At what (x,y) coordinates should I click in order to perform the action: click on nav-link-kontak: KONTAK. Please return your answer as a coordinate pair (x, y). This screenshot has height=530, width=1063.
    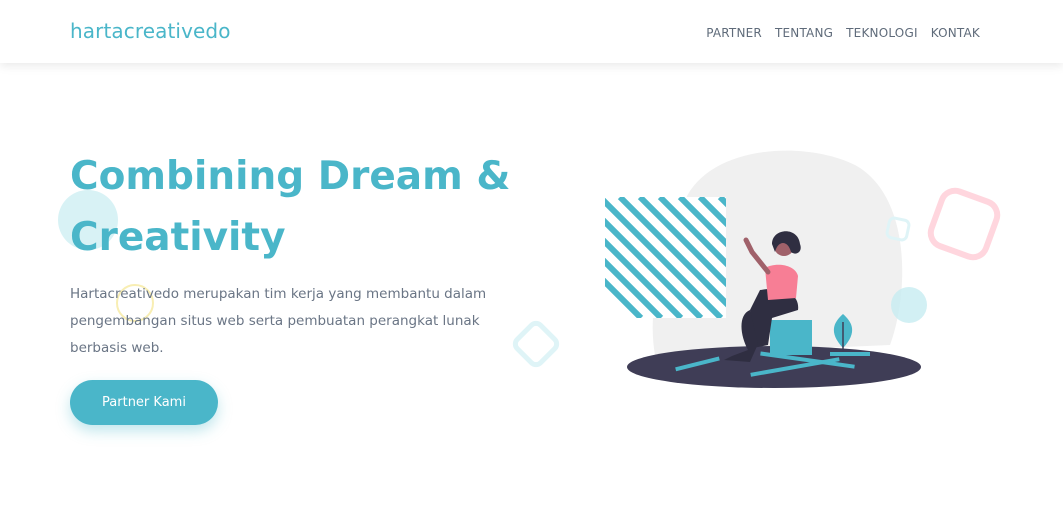
    Looking at the image, I should click on (955, 33).